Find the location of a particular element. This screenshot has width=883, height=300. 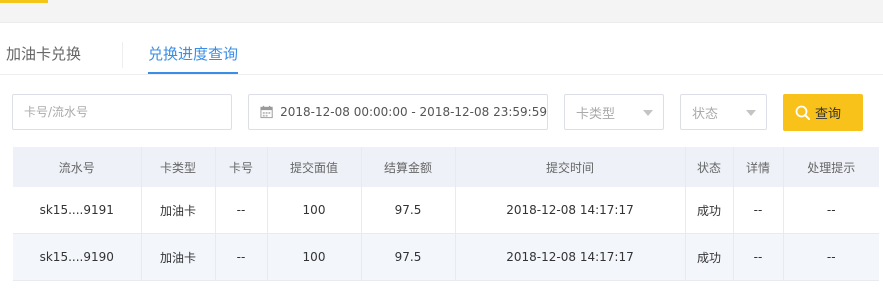

status-select-value: 状态 is located at coordinates (705, 114).